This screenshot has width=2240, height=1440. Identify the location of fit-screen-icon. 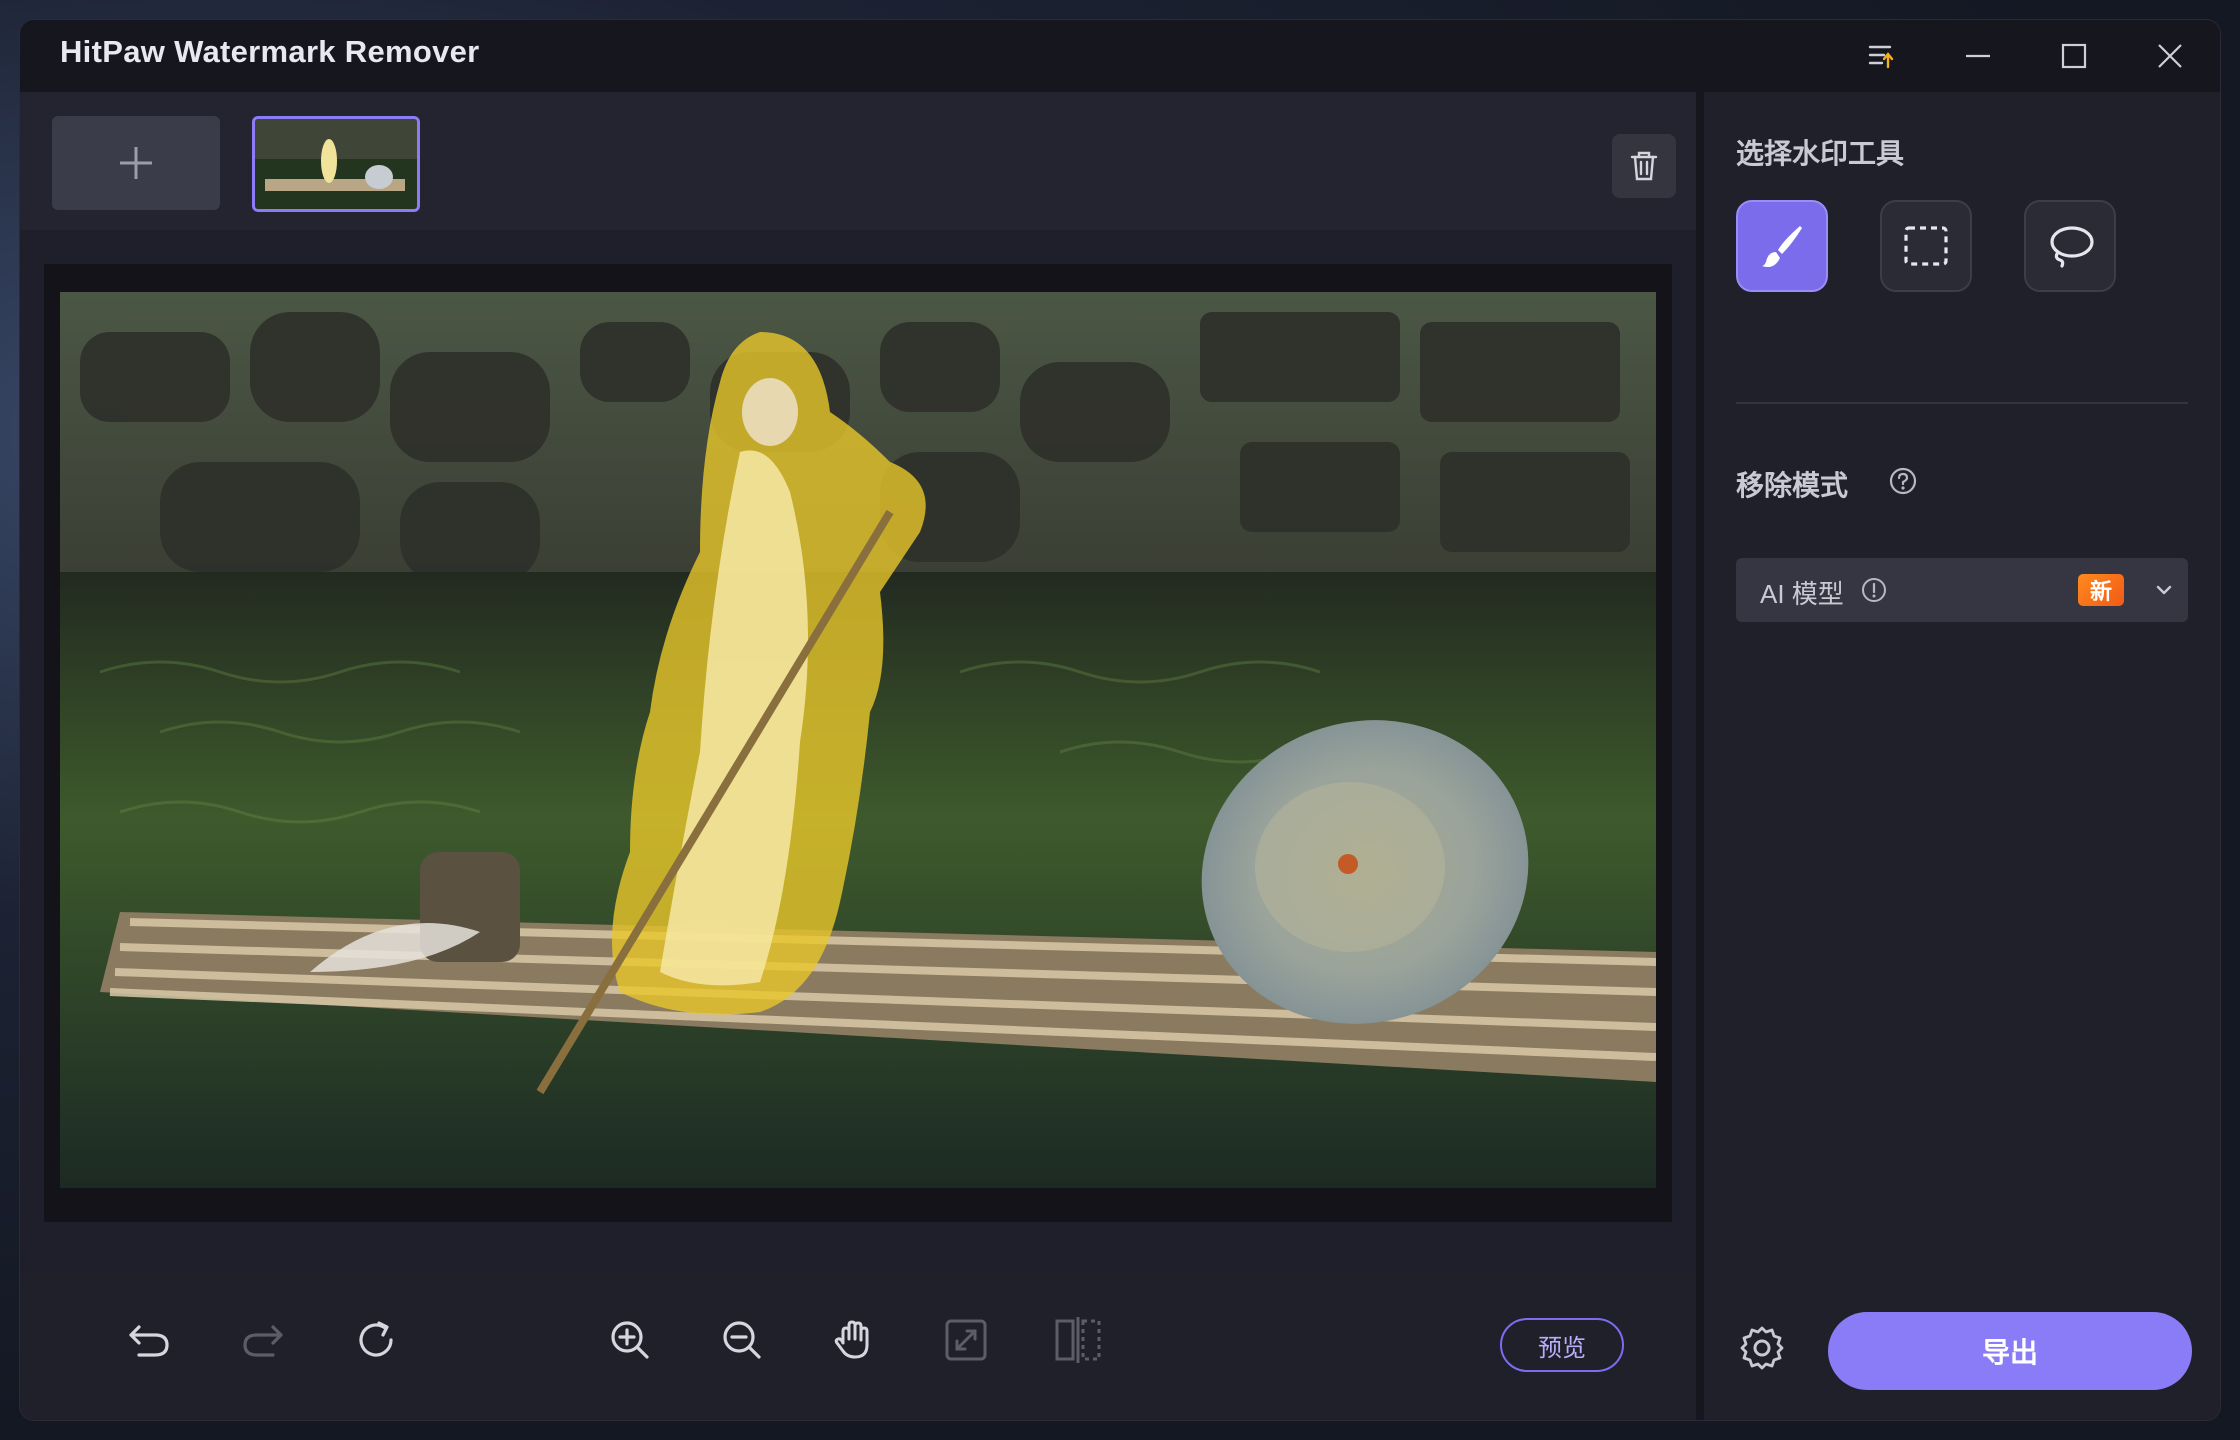
(966, 1340).